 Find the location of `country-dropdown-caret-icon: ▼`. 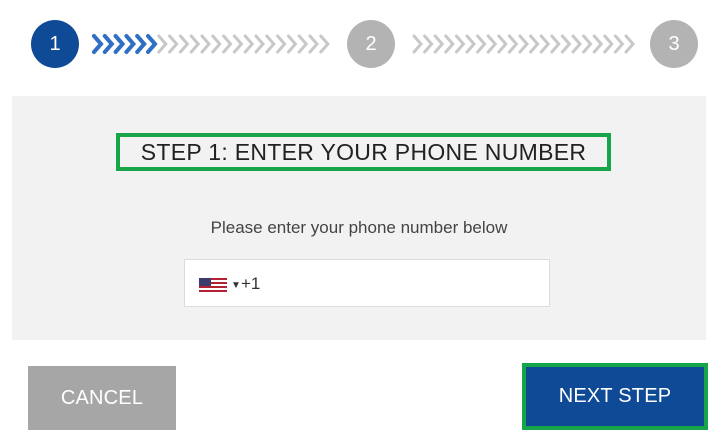

country-dropdown-caret-icon: ▼ is located at coordinates (236, 285).